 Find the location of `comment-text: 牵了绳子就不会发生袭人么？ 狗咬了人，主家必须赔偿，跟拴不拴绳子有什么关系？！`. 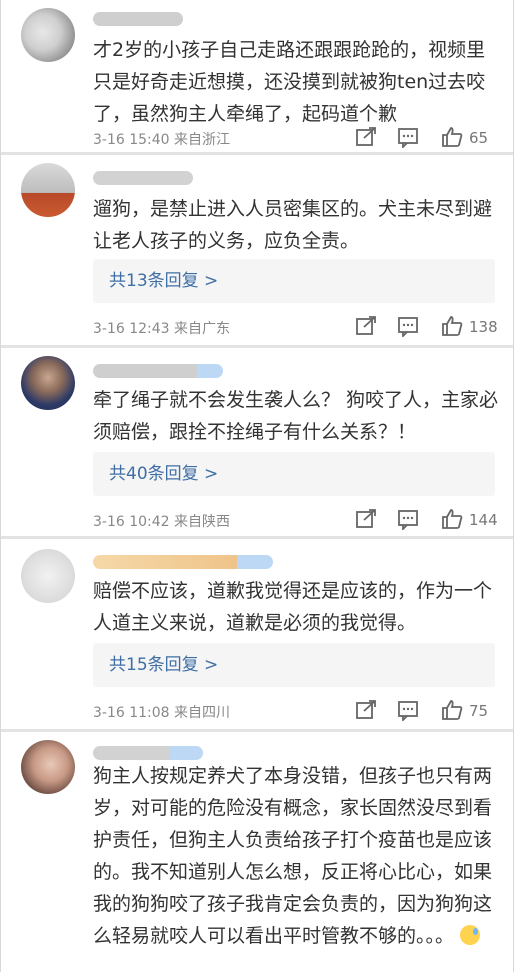

comment-text: 牵了绳子就不会发生袭人么？ 狗咬了人，主家必须赔偿，跟拴不拴绳子有什么关系？！ is located at coordinates (296, 416).